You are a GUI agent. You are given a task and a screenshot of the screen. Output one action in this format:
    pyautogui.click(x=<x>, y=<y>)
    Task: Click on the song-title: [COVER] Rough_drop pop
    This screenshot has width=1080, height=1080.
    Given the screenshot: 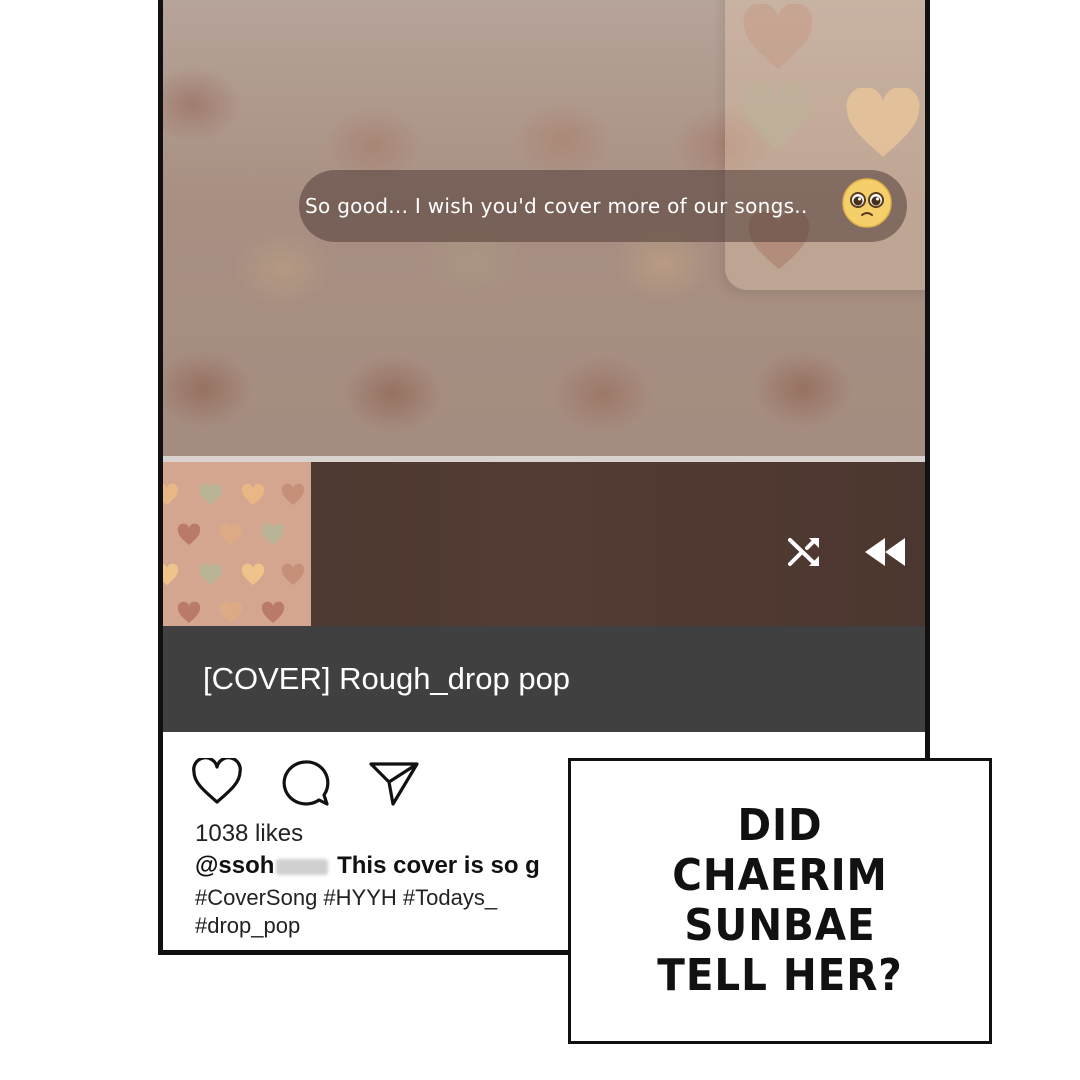 What is the action you would take?
    pyautogui.click(x=387, y=678)
    